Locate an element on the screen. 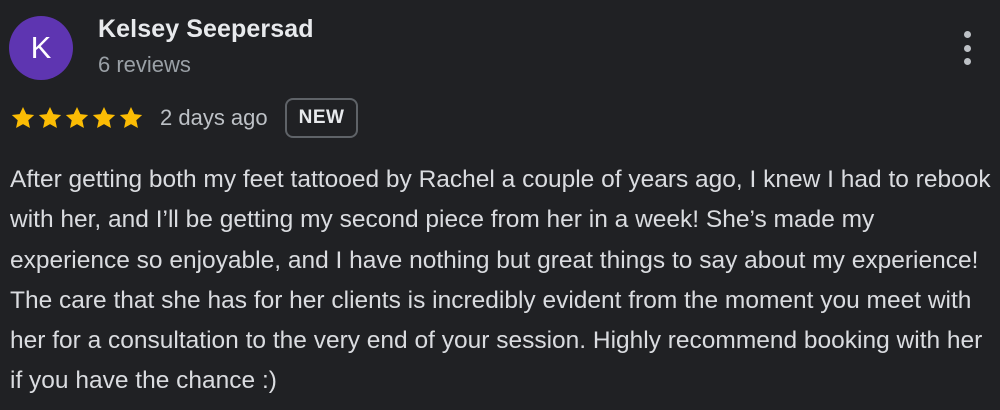 The image size is (1000, 410). author-name: Kelsey Seepersad is located at coordinates (206, 29).